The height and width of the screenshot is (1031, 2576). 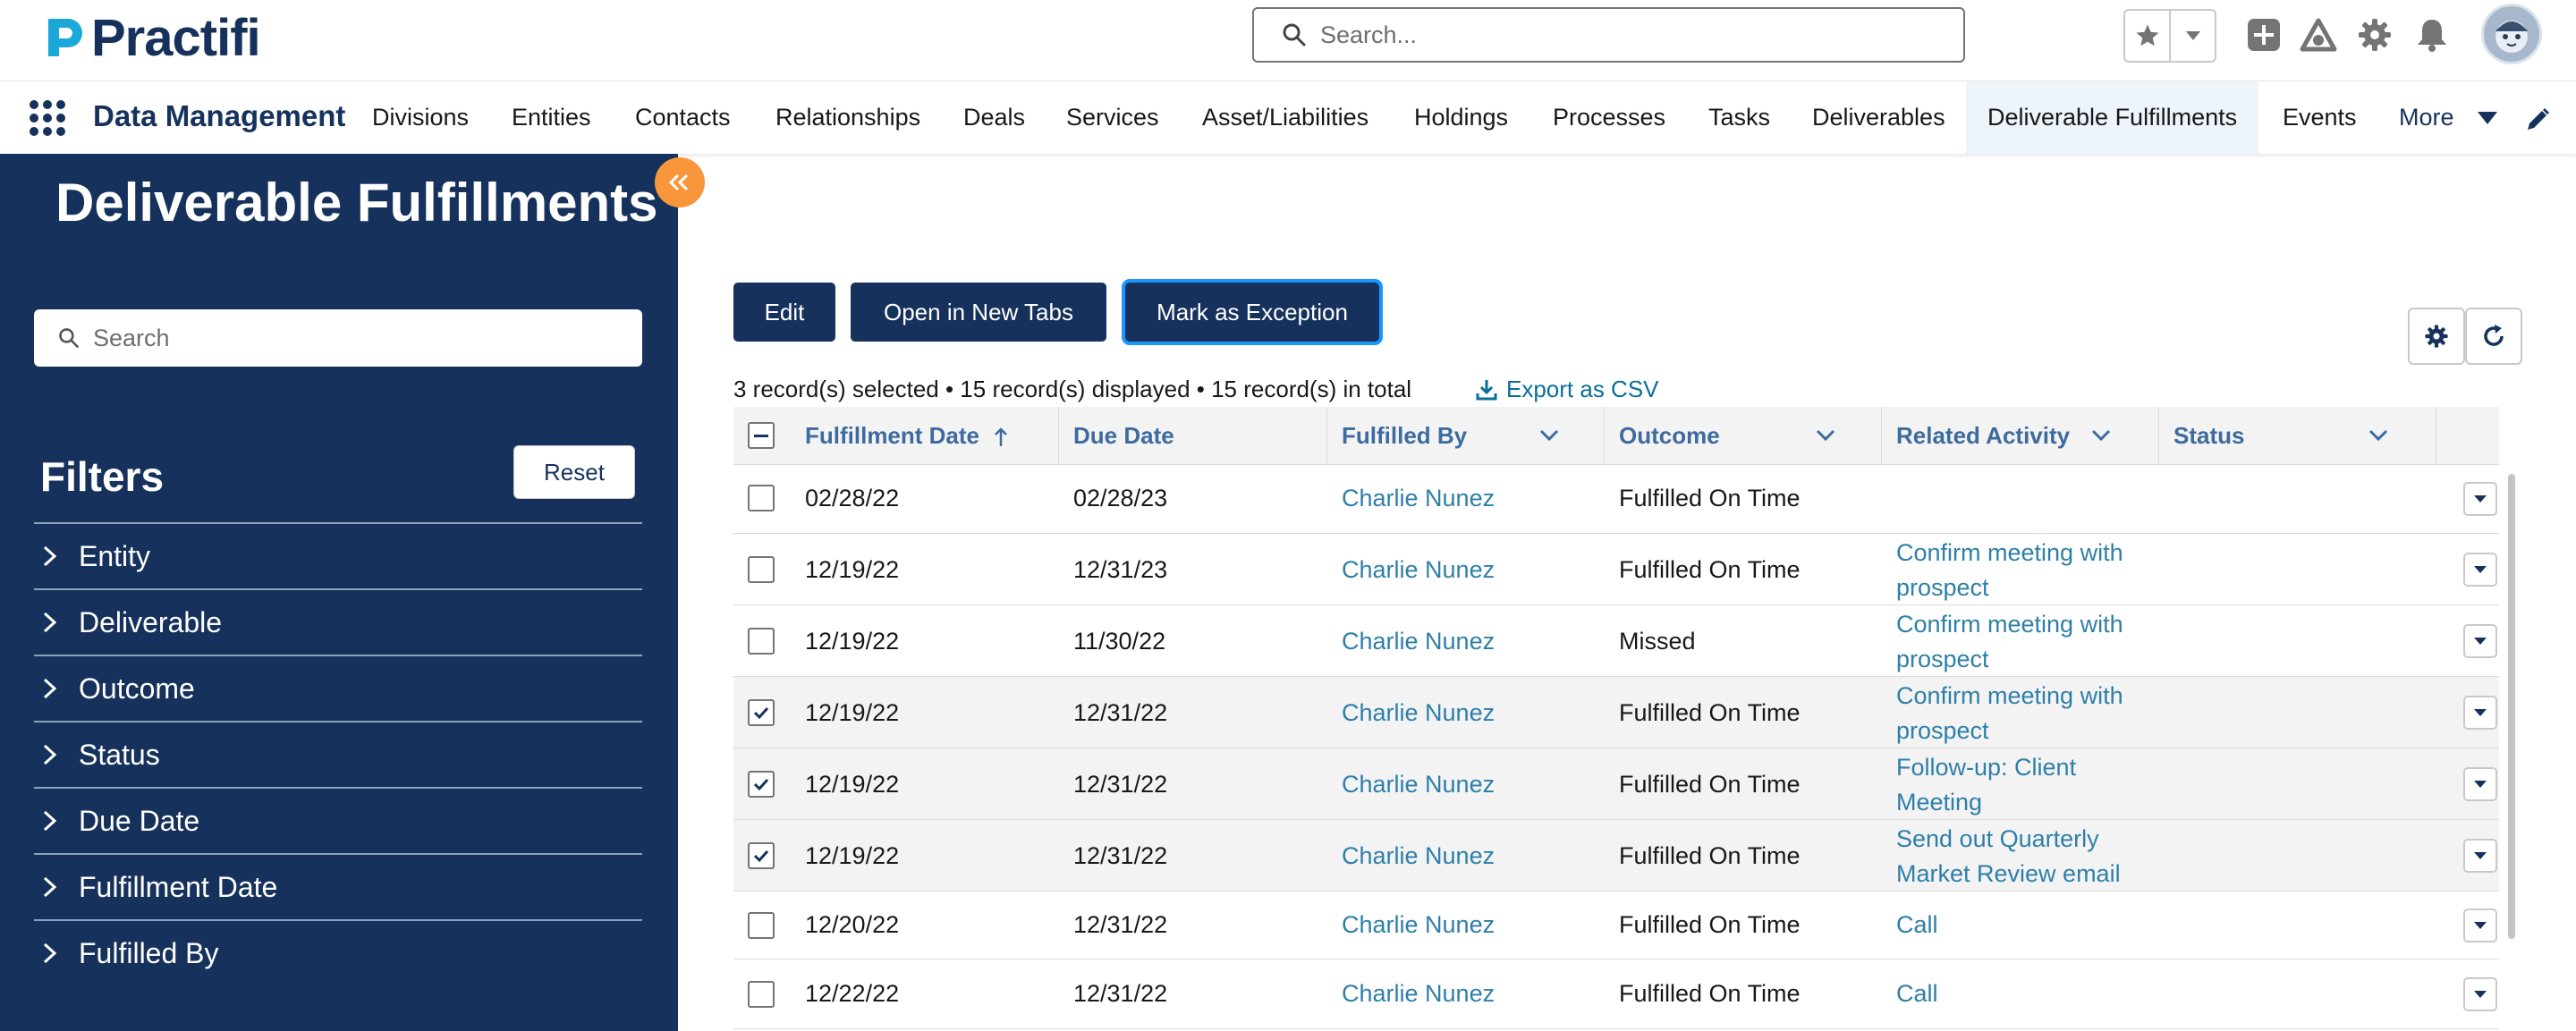 What do you see at coordinates (2147, 36) in the screenshot?
I see `favorites-button` at bounding box center [2147, 36].